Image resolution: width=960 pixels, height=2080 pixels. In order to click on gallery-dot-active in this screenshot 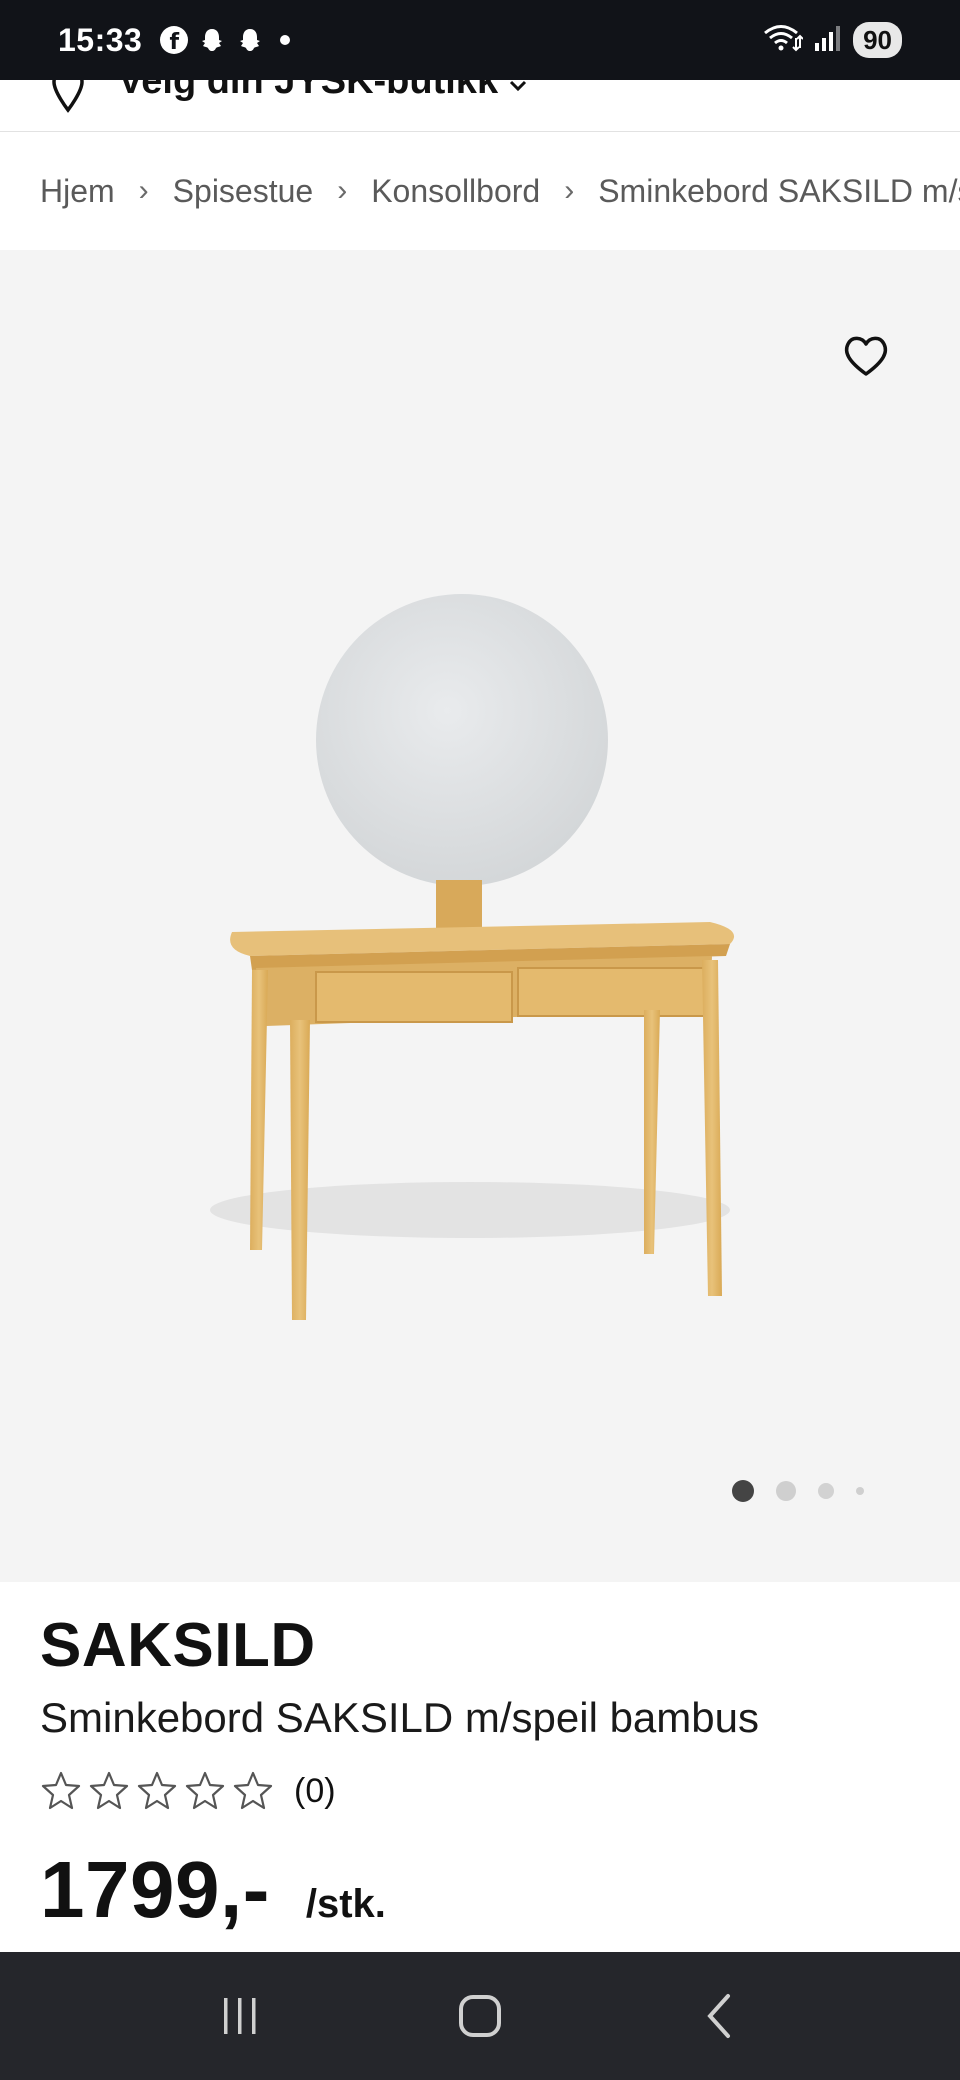, I will do `click(743, 1491)`.